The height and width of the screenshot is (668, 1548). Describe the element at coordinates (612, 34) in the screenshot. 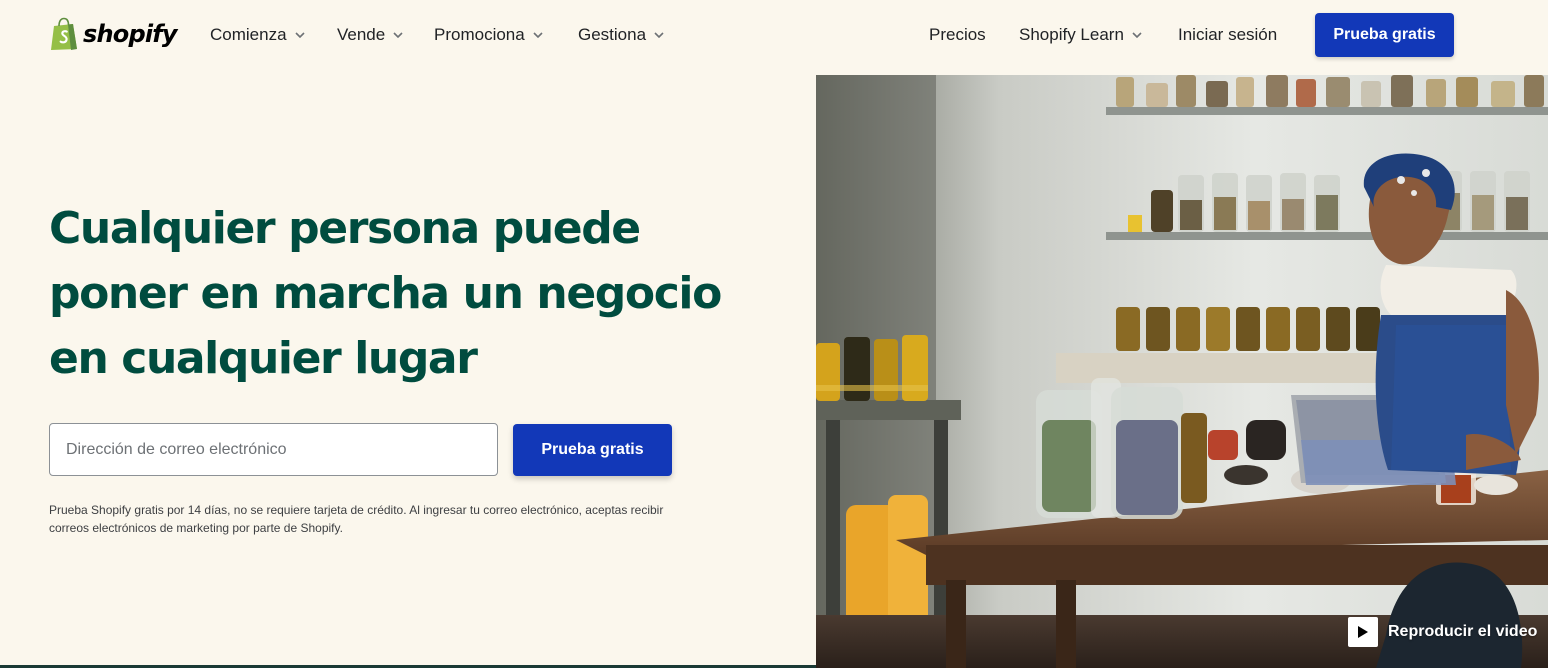

I see `nav-label: Gestiona` at that location.